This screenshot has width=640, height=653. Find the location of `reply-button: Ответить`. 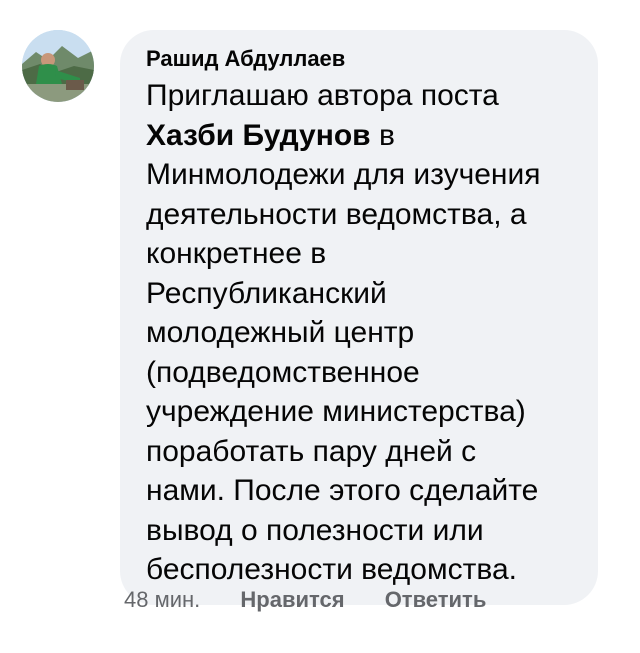

reply-button: Ответить is located at coordinates (436, 599).